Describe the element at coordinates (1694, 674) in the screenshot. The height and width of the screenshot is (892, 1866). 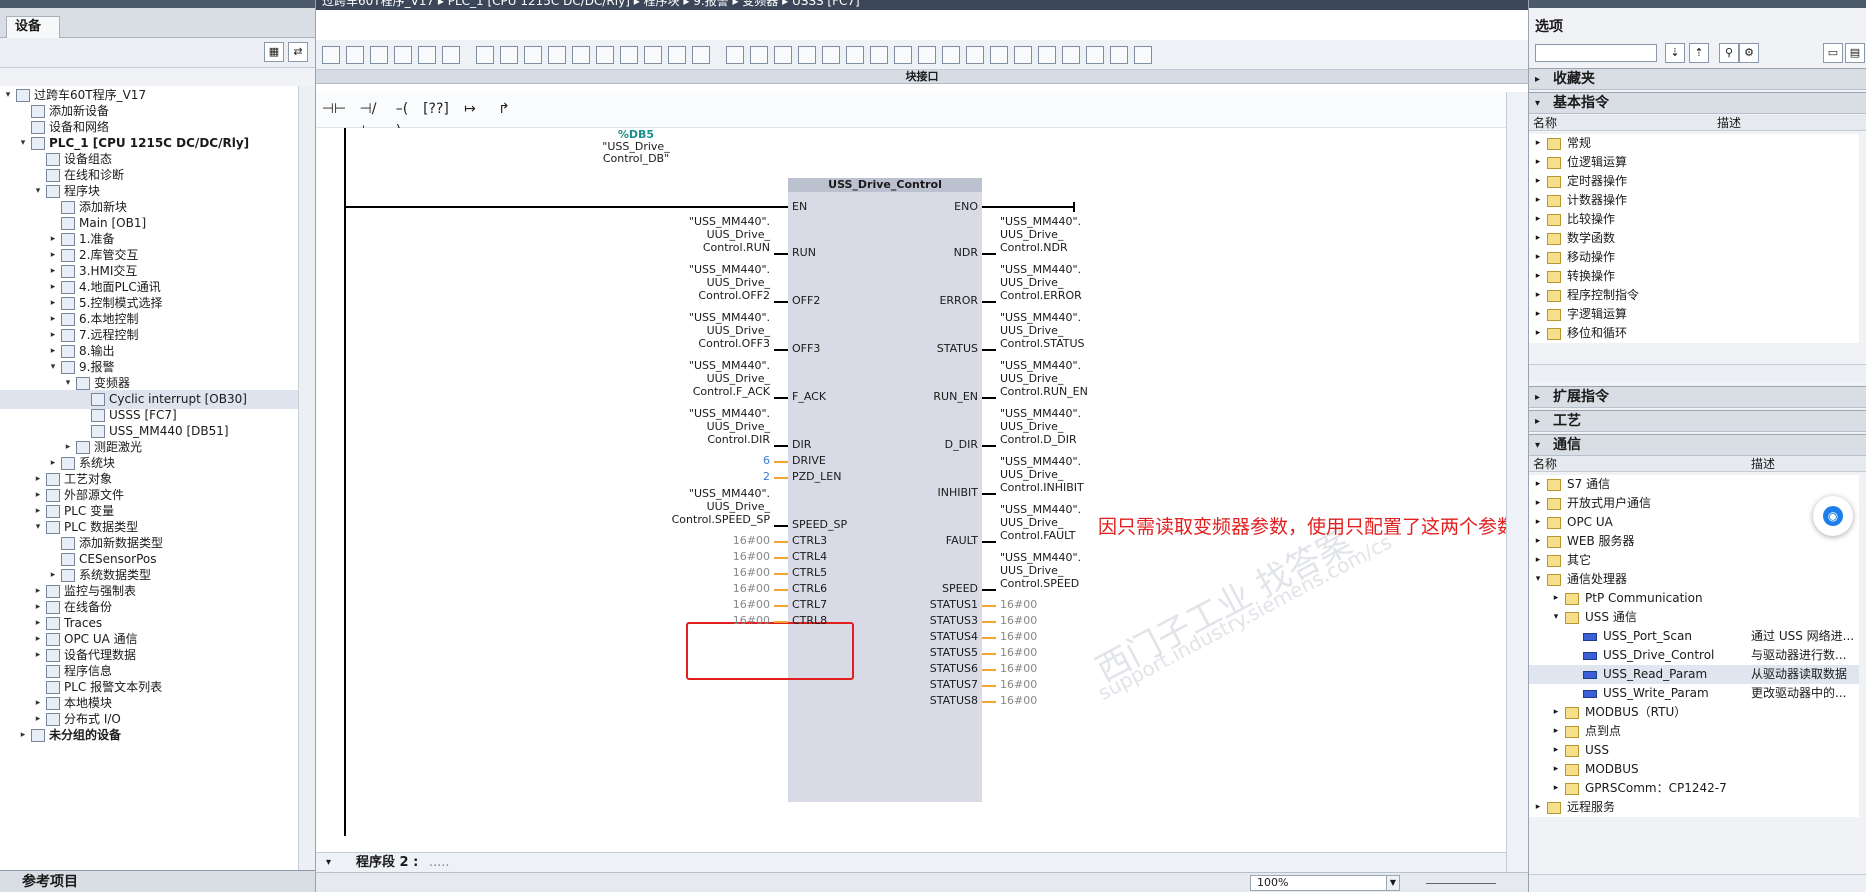
I see `comm-instruction-item: USS_Read_Param 从驱动器读取数据` at that location.